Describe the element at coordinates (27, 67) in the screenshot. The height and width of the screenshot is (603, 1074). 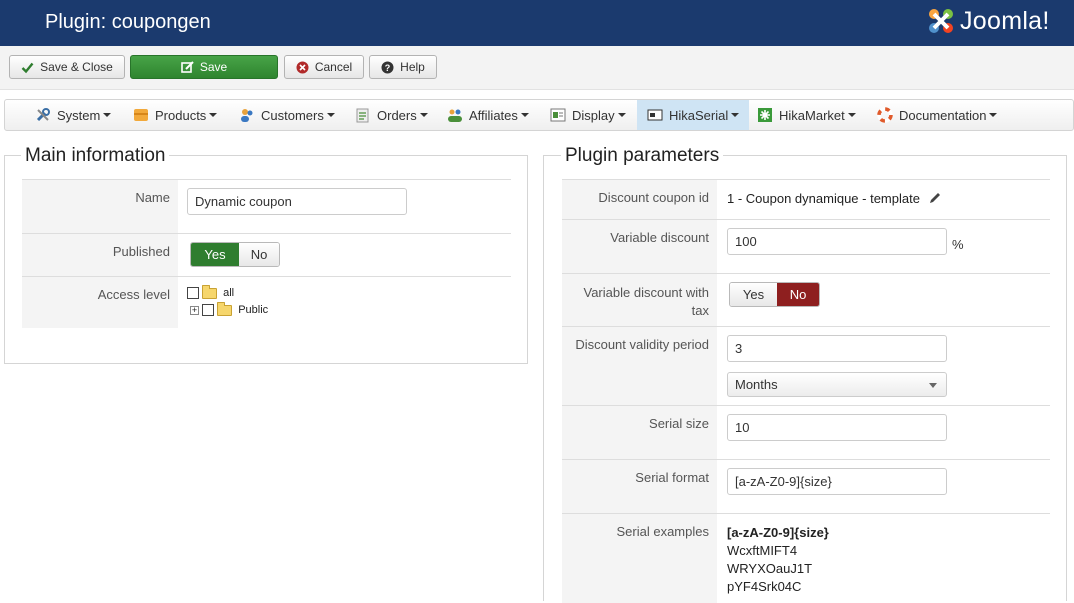
I see `check-icon` at that location.